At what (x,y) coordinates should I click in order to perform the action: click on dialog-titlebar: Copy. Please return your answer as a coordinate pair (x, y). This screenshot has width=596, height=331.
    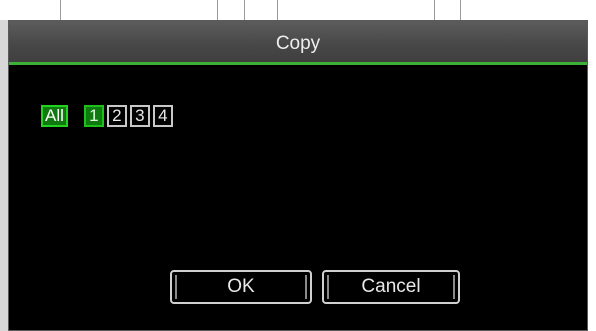
    Looking at the image, I should click on (298, 43).